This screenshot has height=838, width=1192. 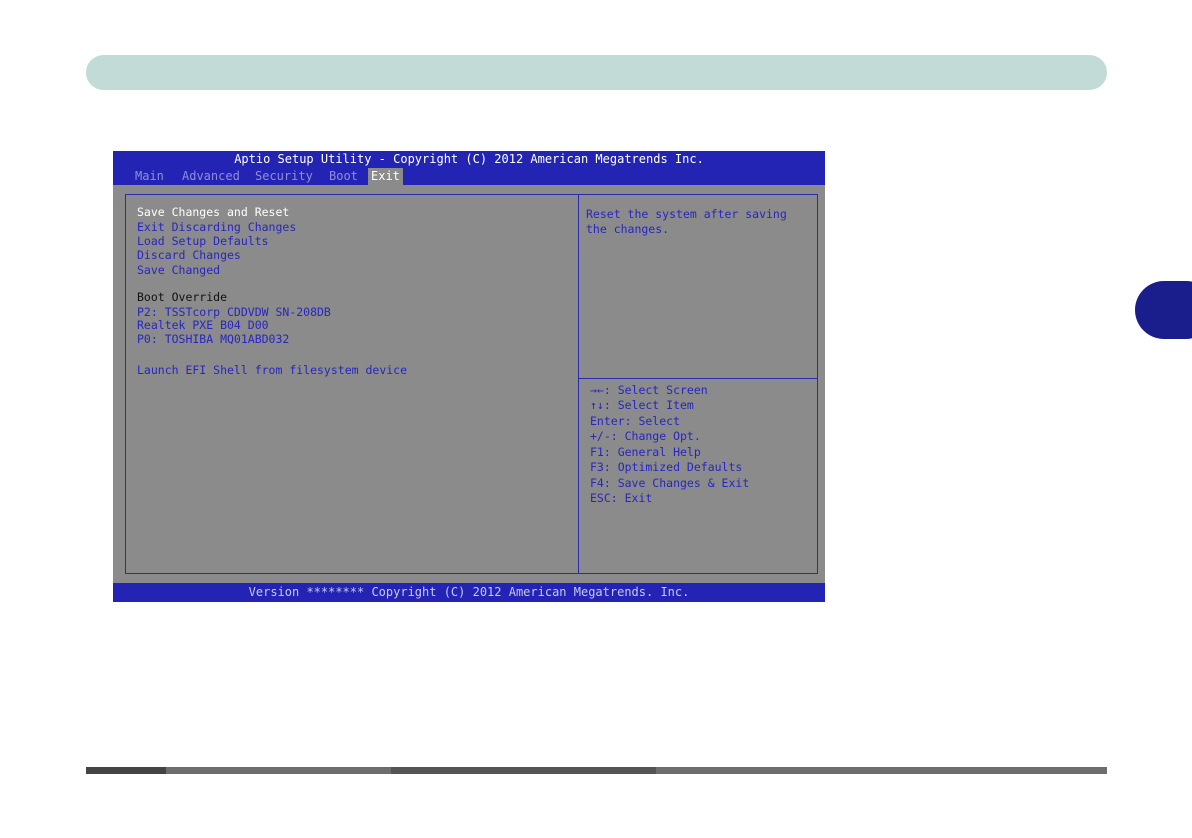 What do you see at coordinates (385, 176) in the screenshot?
I see `tab-exit: Exit` at bounding box center [385, 176].